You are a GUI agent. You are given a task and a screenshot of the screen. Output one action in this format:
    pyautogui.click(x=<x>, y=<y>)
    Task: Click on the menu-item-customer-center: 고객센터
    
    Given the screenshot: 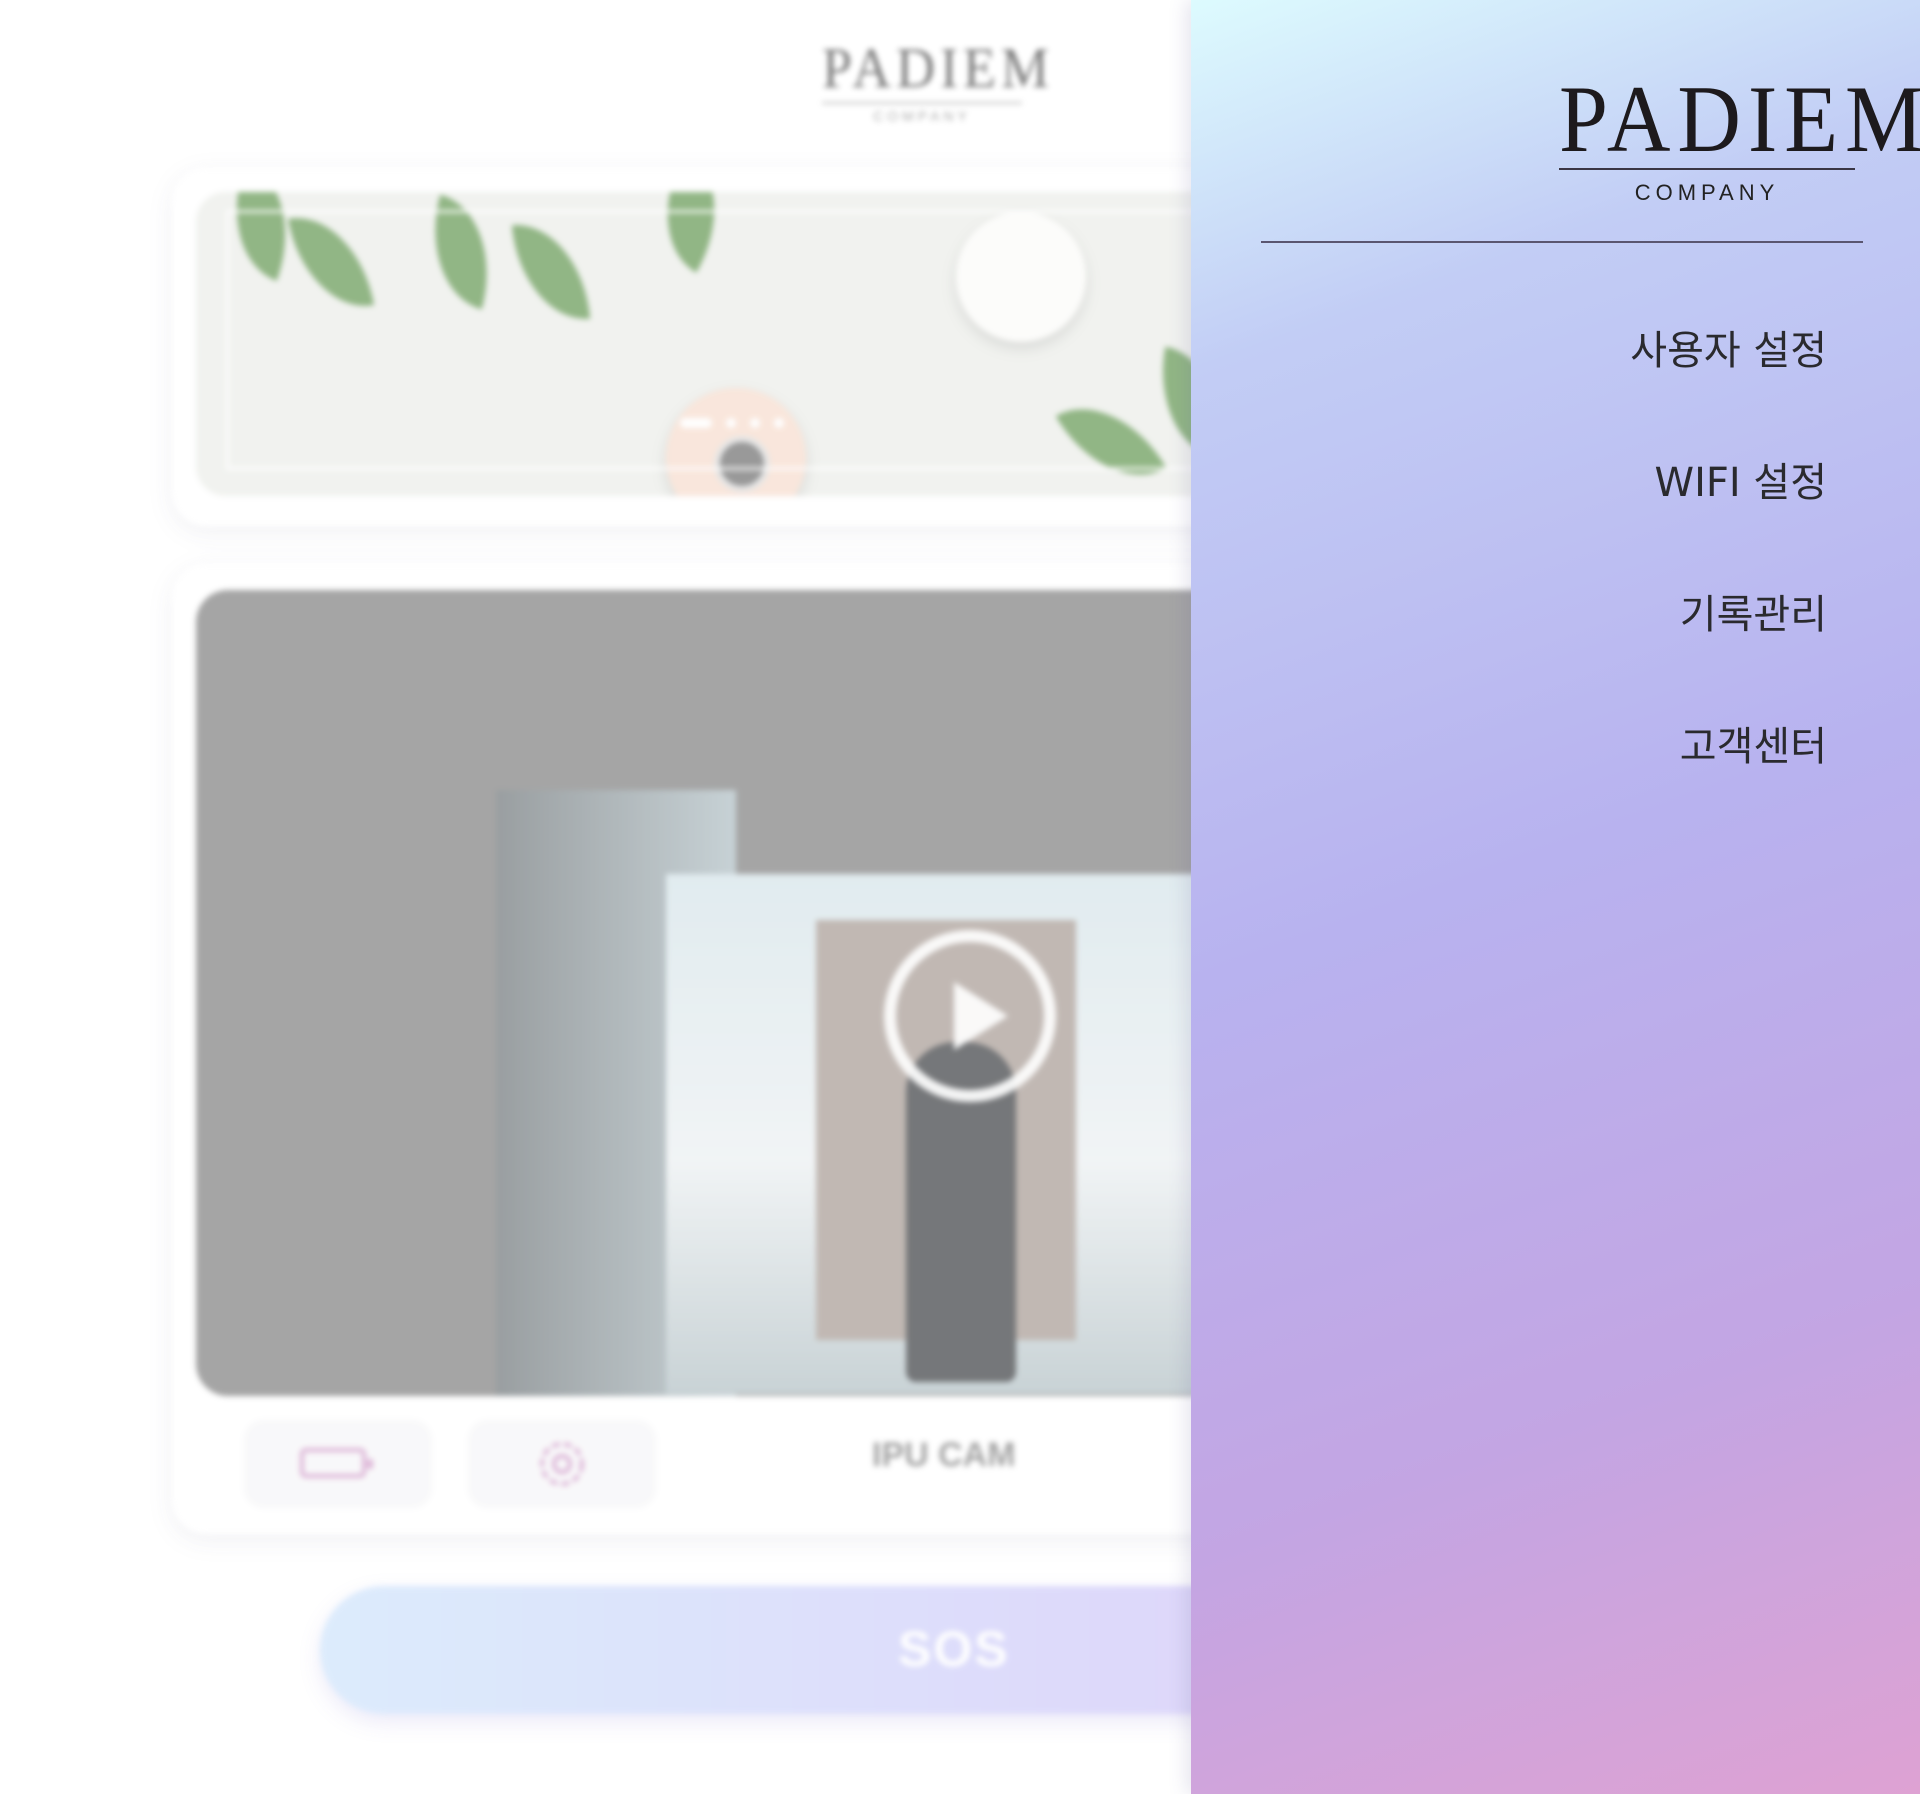 What is the action you would take?
    pyautogui.click(x=1753, y=743)
    